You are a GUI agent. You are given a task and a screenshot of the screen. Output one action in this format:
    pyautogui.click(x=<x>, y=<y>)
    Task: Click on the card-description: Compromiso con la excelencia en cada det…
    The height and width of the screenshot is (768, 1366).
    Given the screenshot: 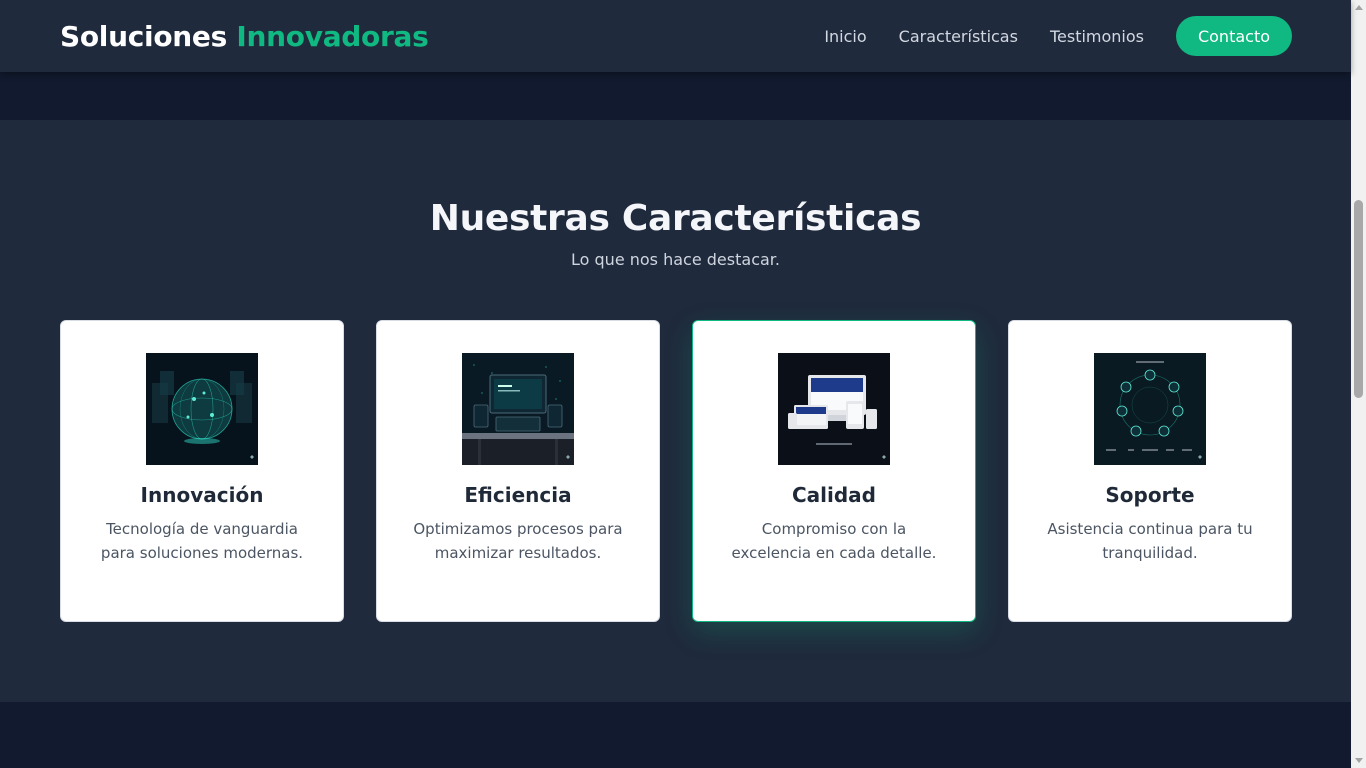 What is the action you would take?
    pyautogui.click(x=834, y=541)
    